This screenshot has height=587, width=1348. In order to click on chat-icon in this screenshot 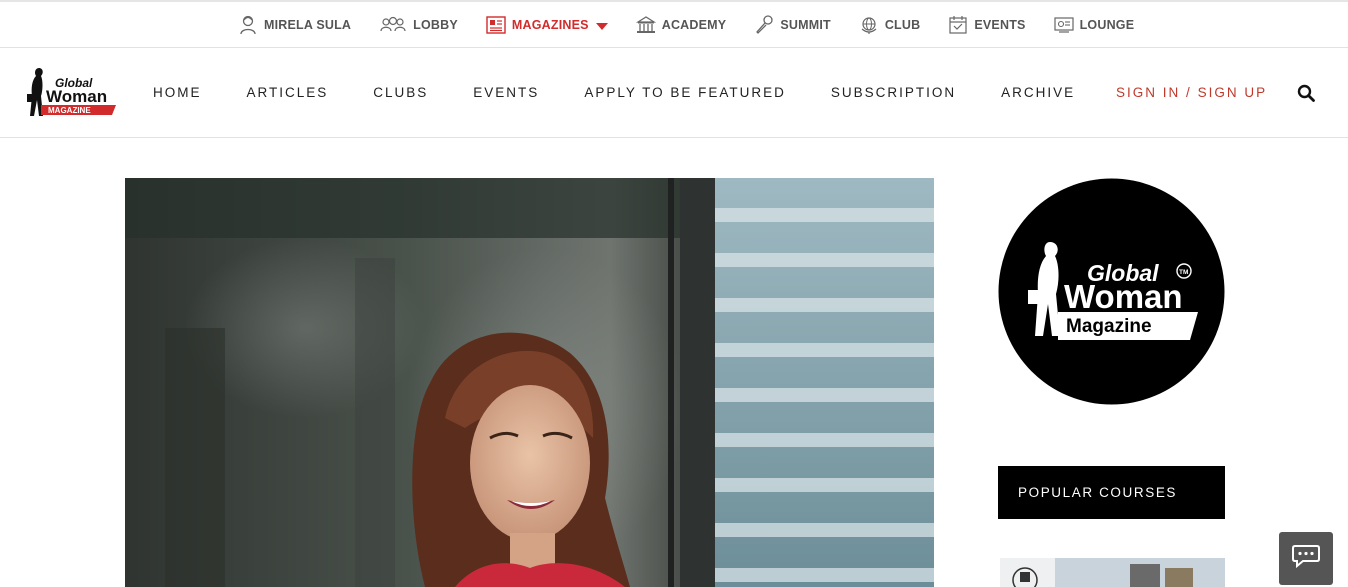, I will do `click(1306, 558)`.